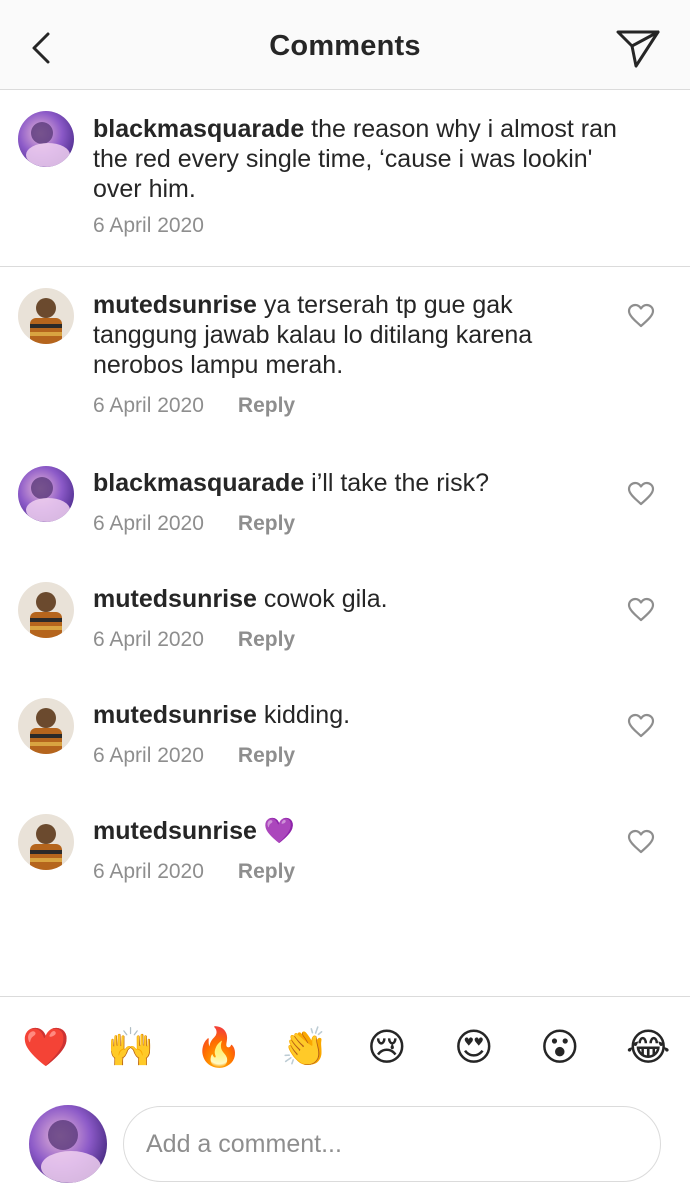  What do you see at coordinates (45, 1047) in the screenshot?
I see `emoji-red-heart: ❤️` at bounding box center [45, 1047].